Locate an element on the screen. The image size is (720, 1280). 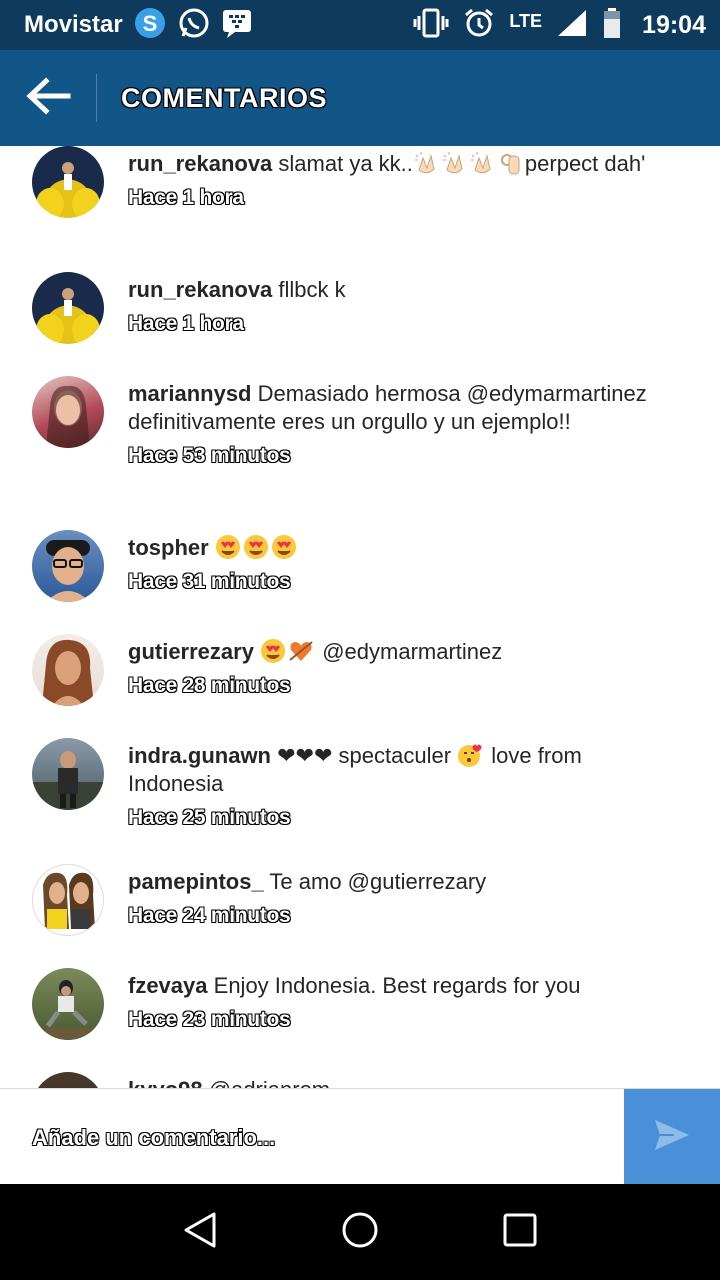
comment-username: tospher is located at coordinates (168, 547).